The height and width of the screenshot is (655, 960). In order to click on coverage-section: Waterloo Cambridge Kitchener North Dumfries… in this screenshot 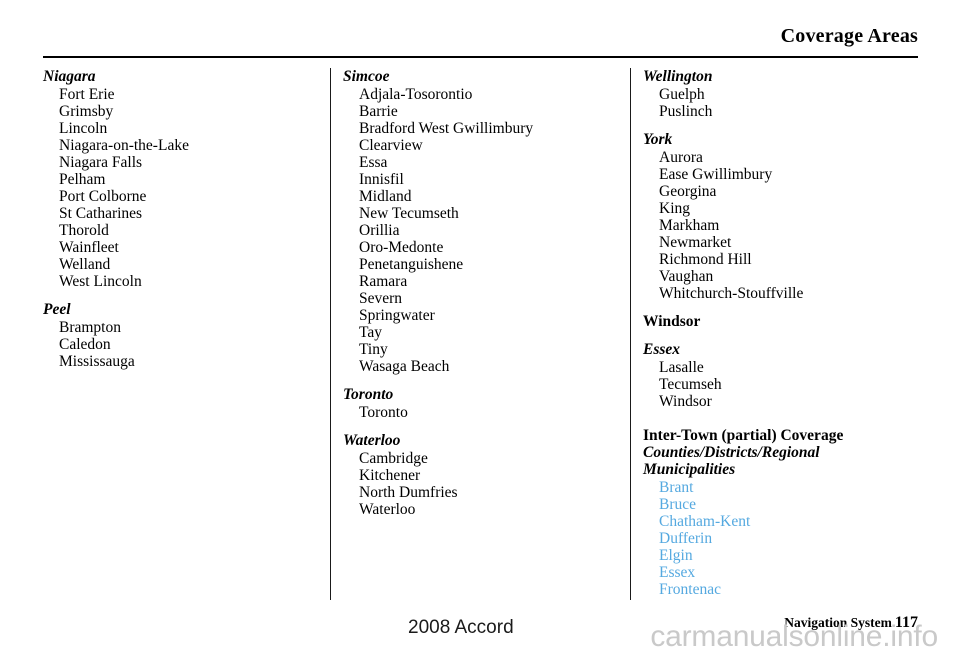, I will do `click(486, 475)`.